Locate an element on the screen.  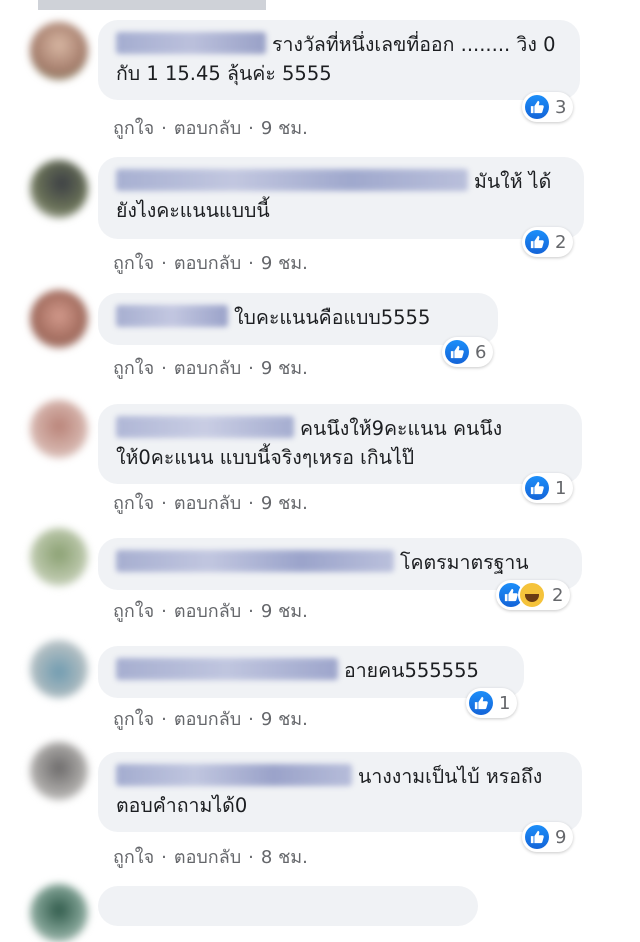
comment-bubble is located at coordinates (288, 906).